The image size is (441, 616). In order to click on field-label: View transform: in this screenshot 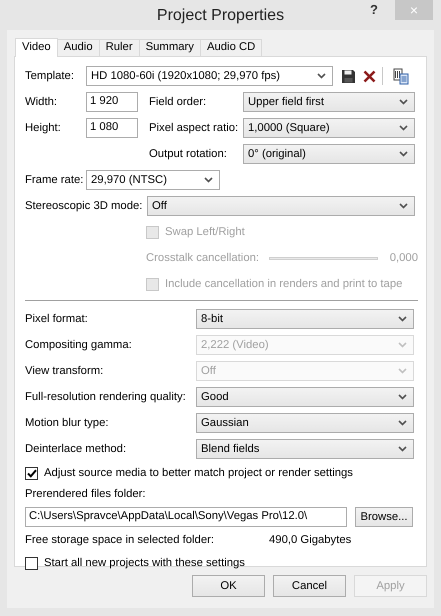, I will do `click(64, 371)`.